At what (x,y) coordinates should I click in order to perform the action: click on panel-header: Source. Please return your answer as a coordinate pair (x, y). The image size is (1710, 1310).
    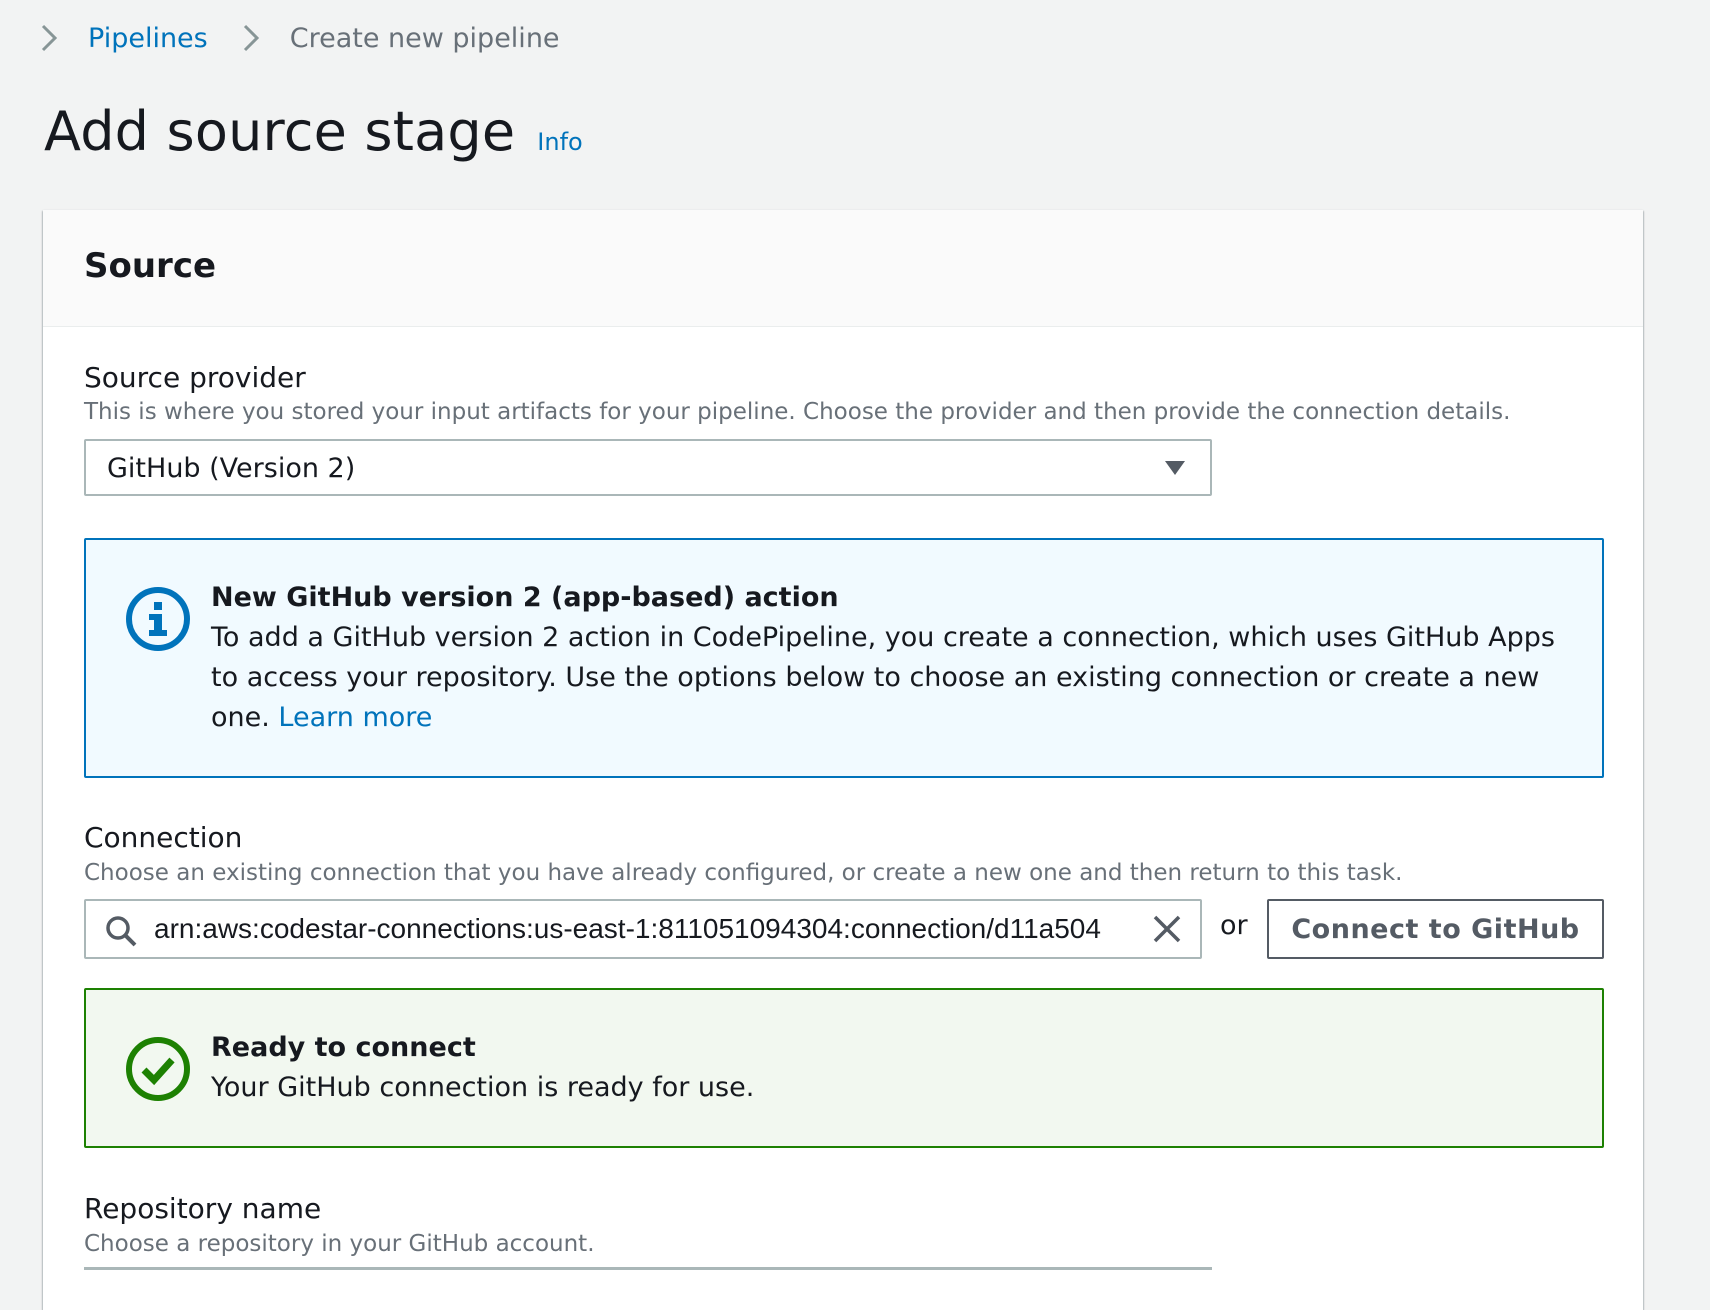
    Looking at the image, I should click on (843, 268).